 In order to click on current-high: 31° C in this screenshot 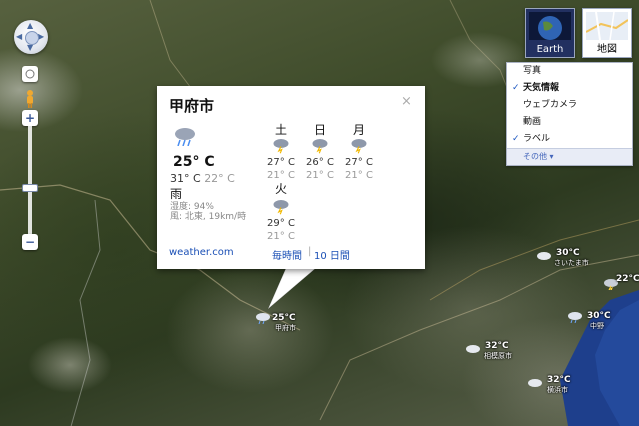, I will do `click(185, 178)`.